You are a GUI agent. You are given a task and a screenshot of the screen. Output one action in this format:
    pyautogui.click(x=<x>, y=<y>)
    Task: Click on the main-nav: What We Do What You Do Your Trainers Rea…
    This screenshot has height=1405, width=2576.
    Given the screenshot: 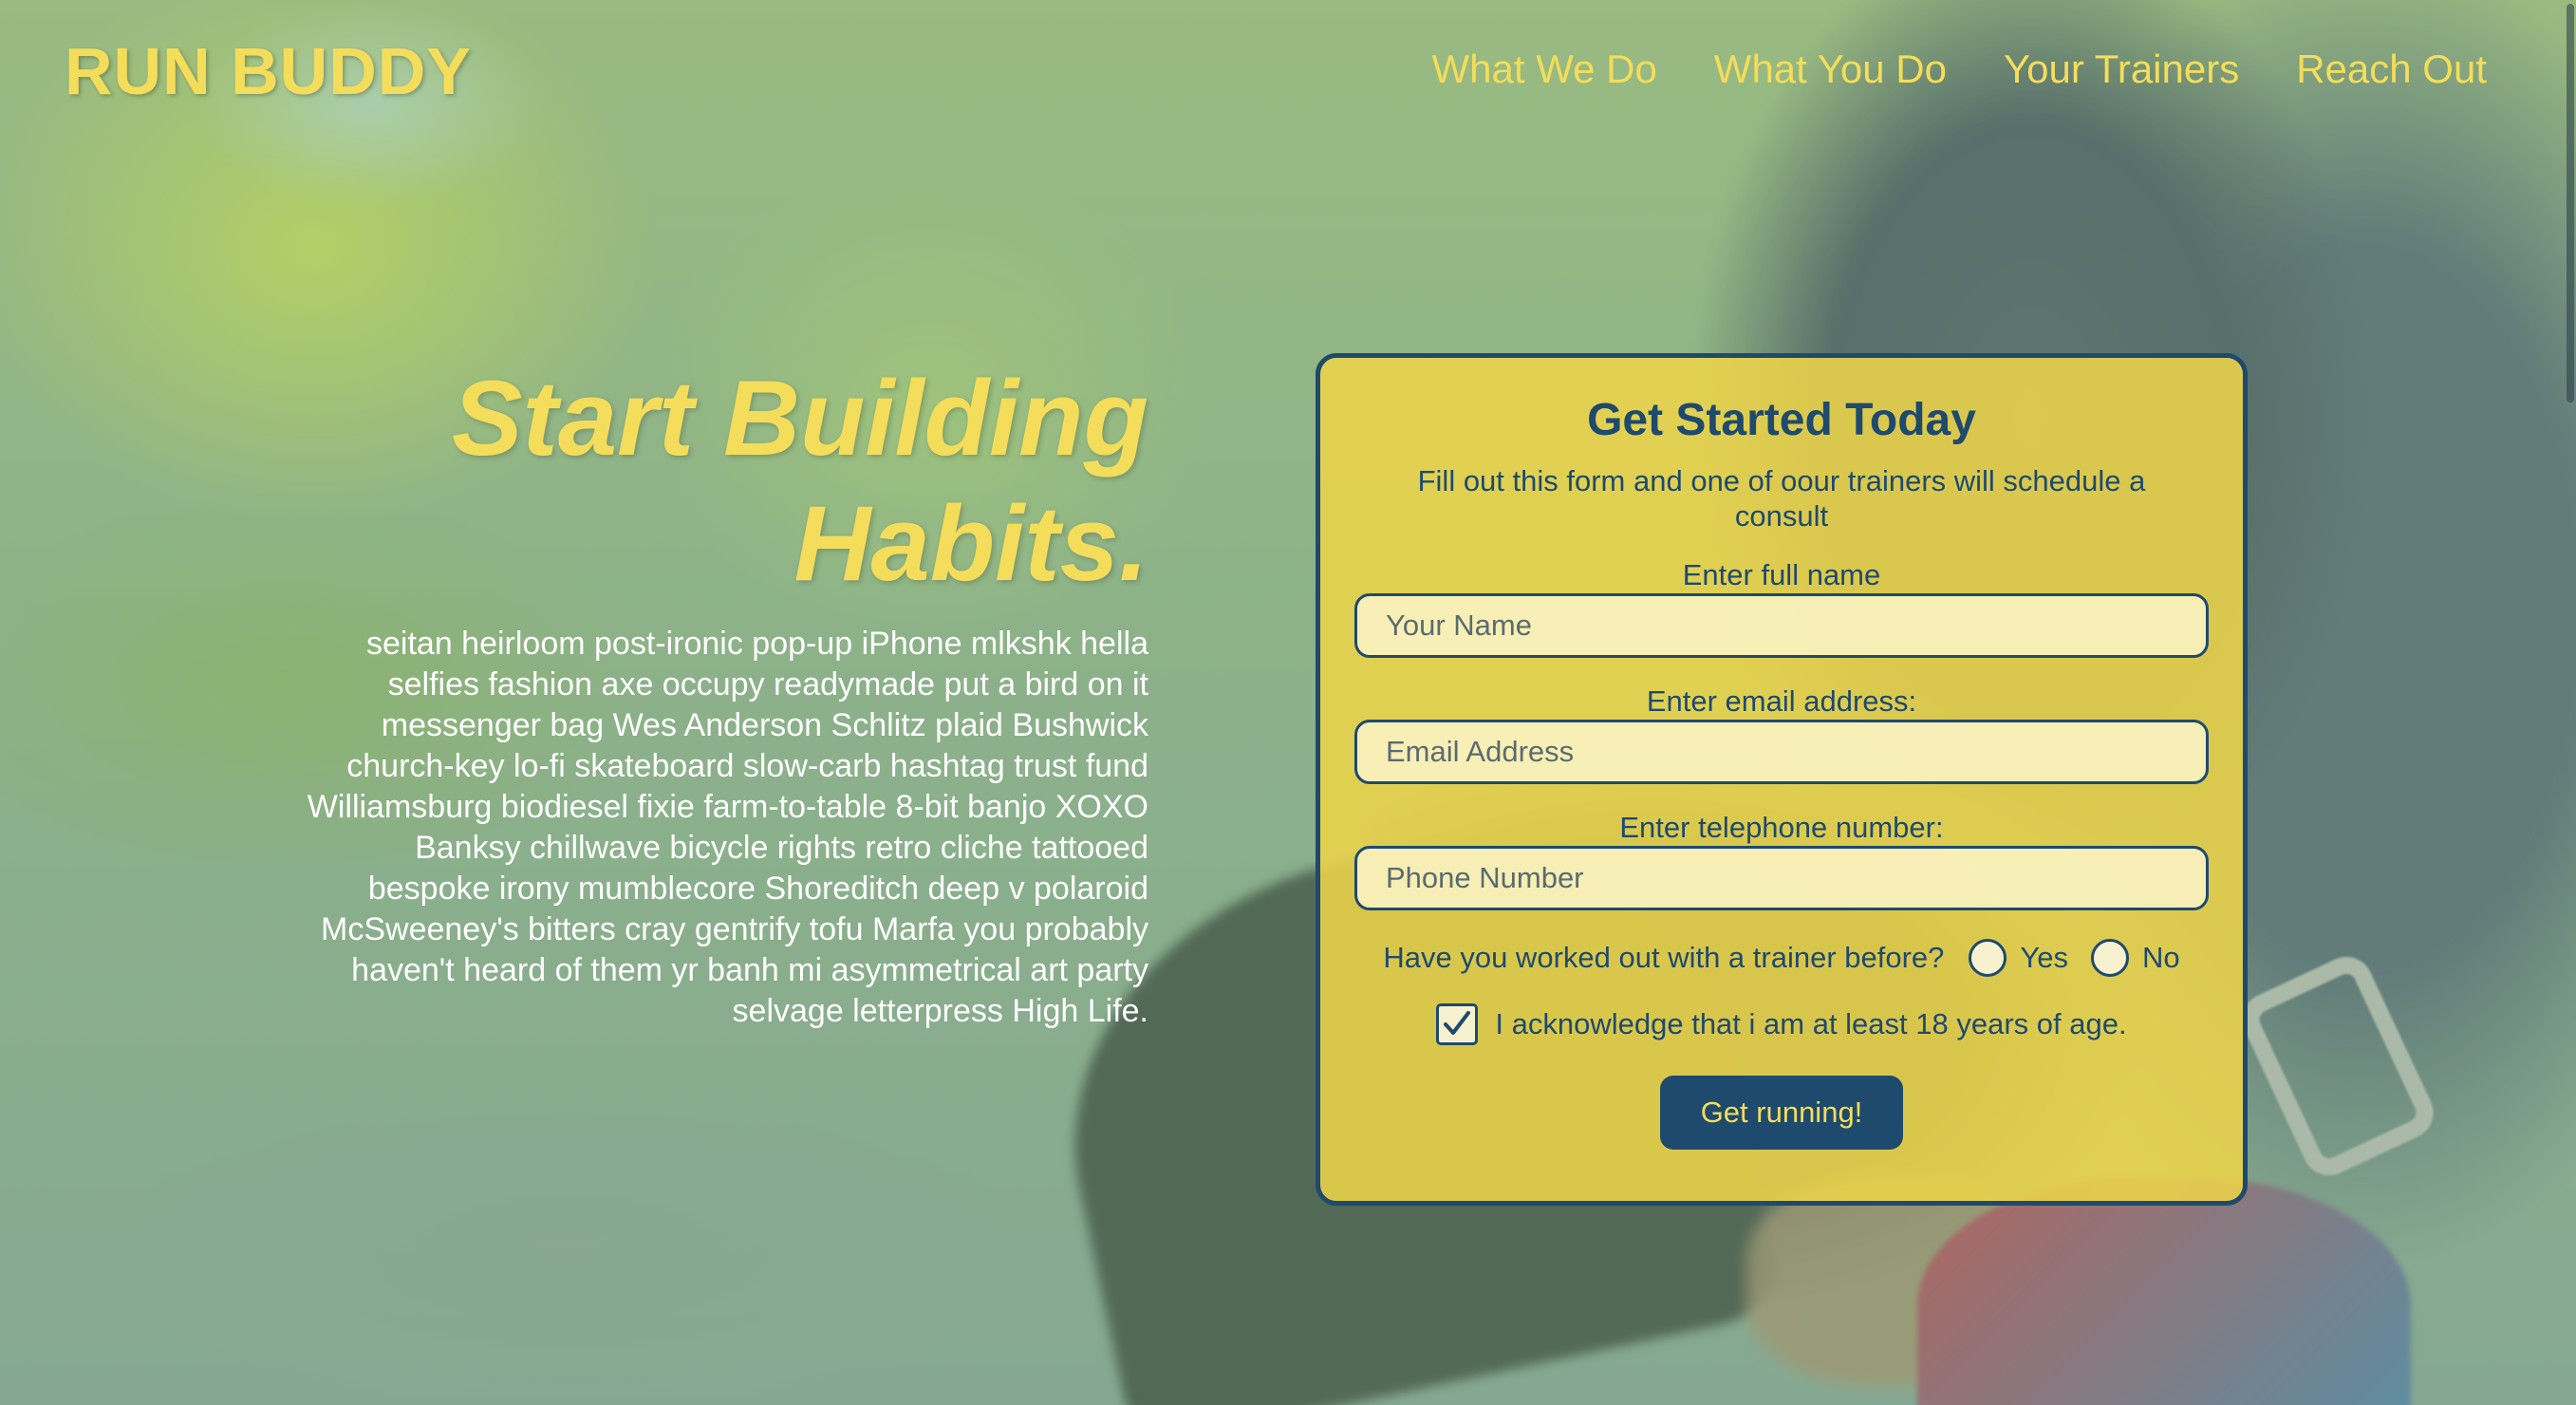 What is the action you would take?
    pyautogui.click(x=1960, y=69)
    